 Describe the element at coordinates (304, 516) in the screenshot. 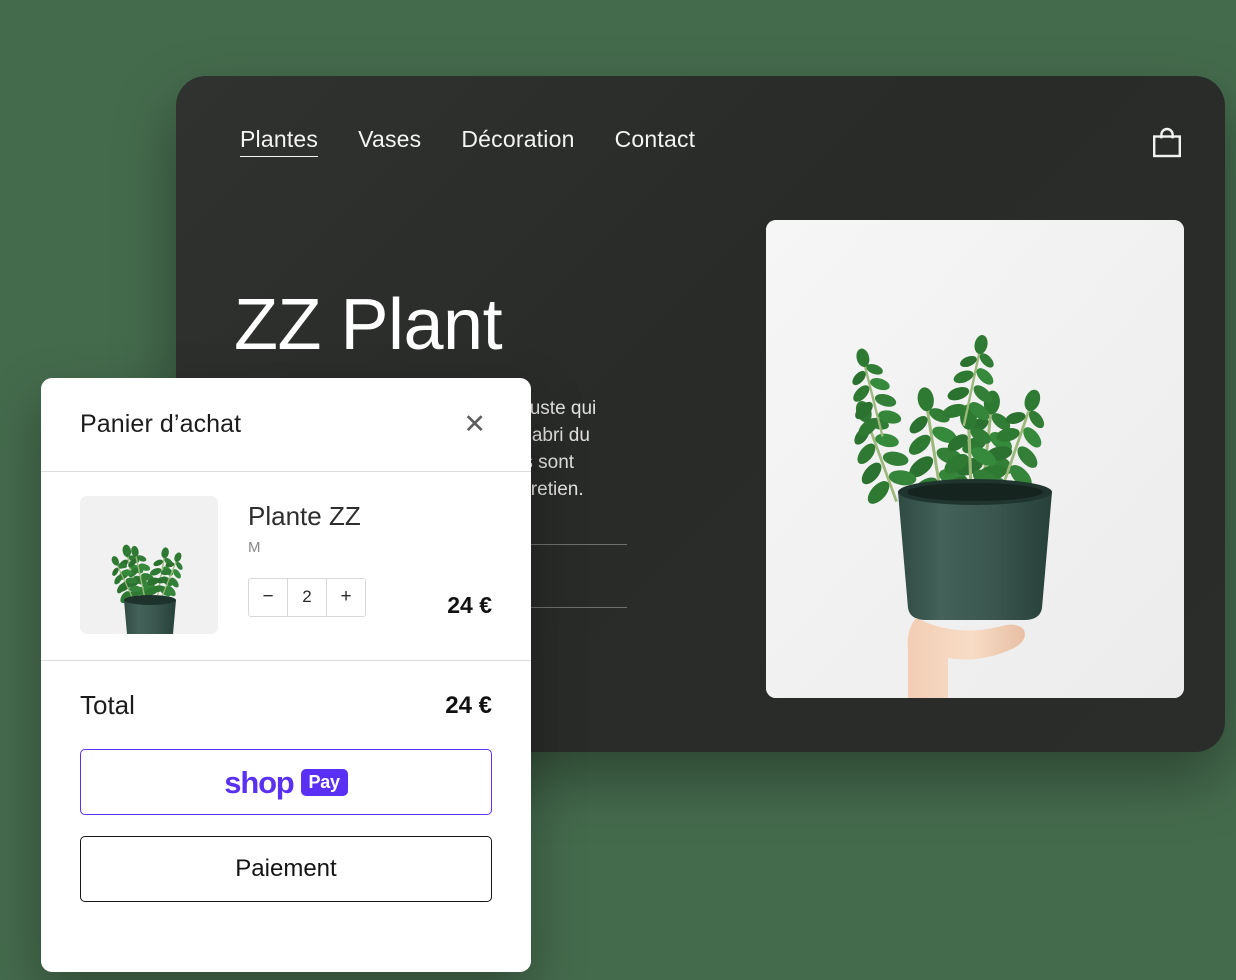

I see `line-item-name: Plante ZZ` at that location.